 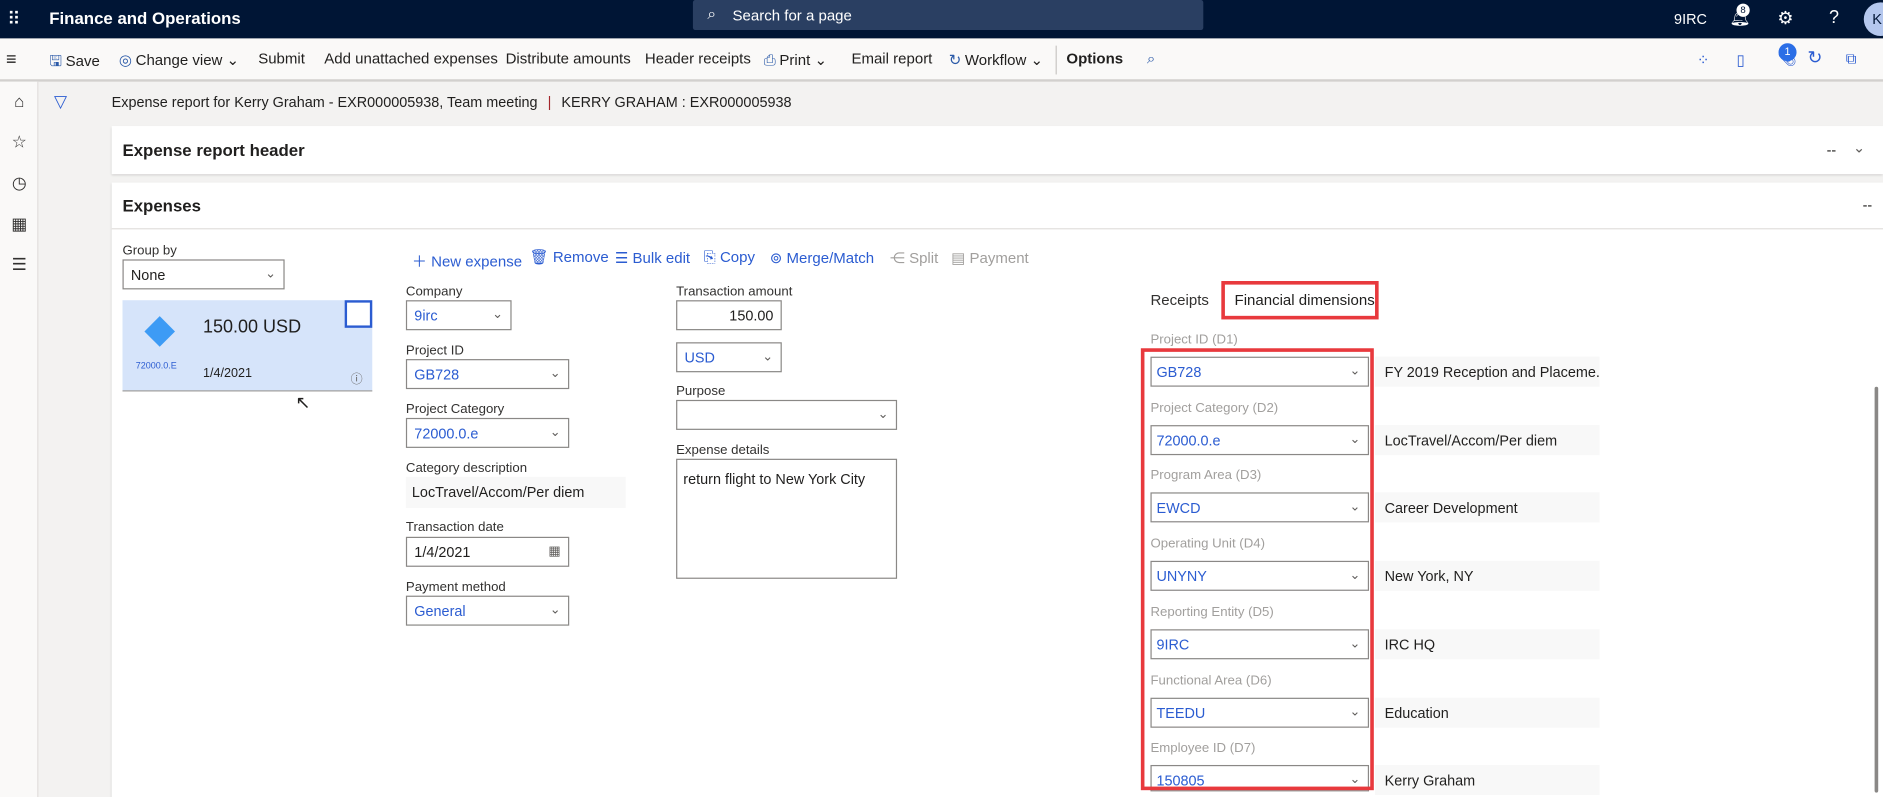 What do you see at coordinates (358, 314) in the screenshot?
I see `select-checkbox` at bounding box center [358, 314].